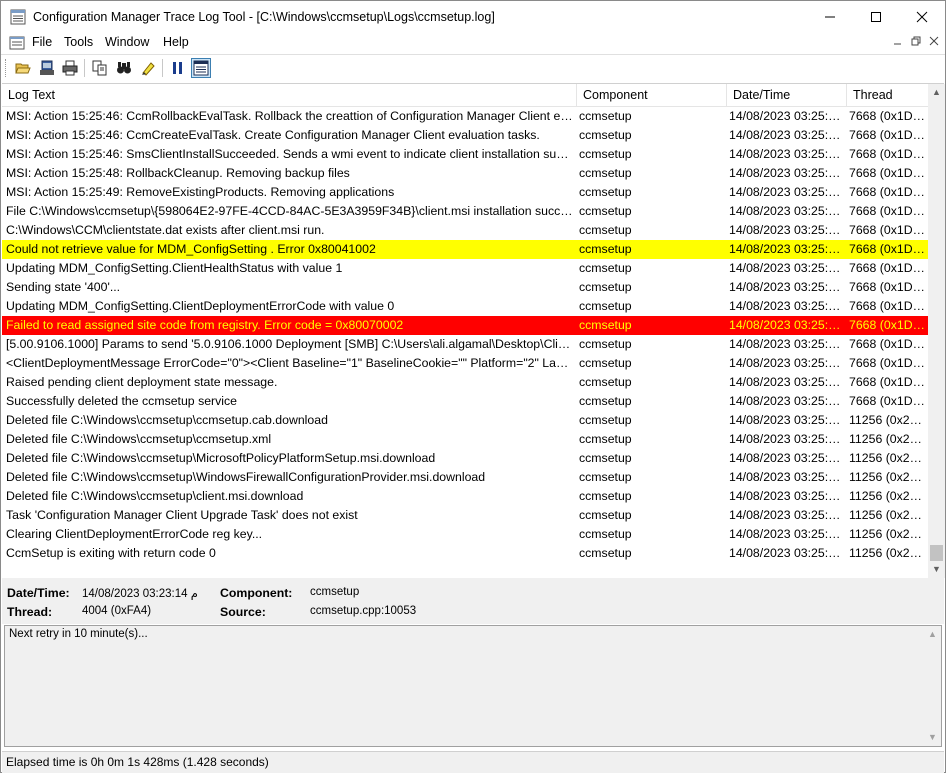  Describe the element at coordinates (111, 553) in the screenshot. I see `log-text-cell: CcmSetup is exiting with return code 0` at that location.